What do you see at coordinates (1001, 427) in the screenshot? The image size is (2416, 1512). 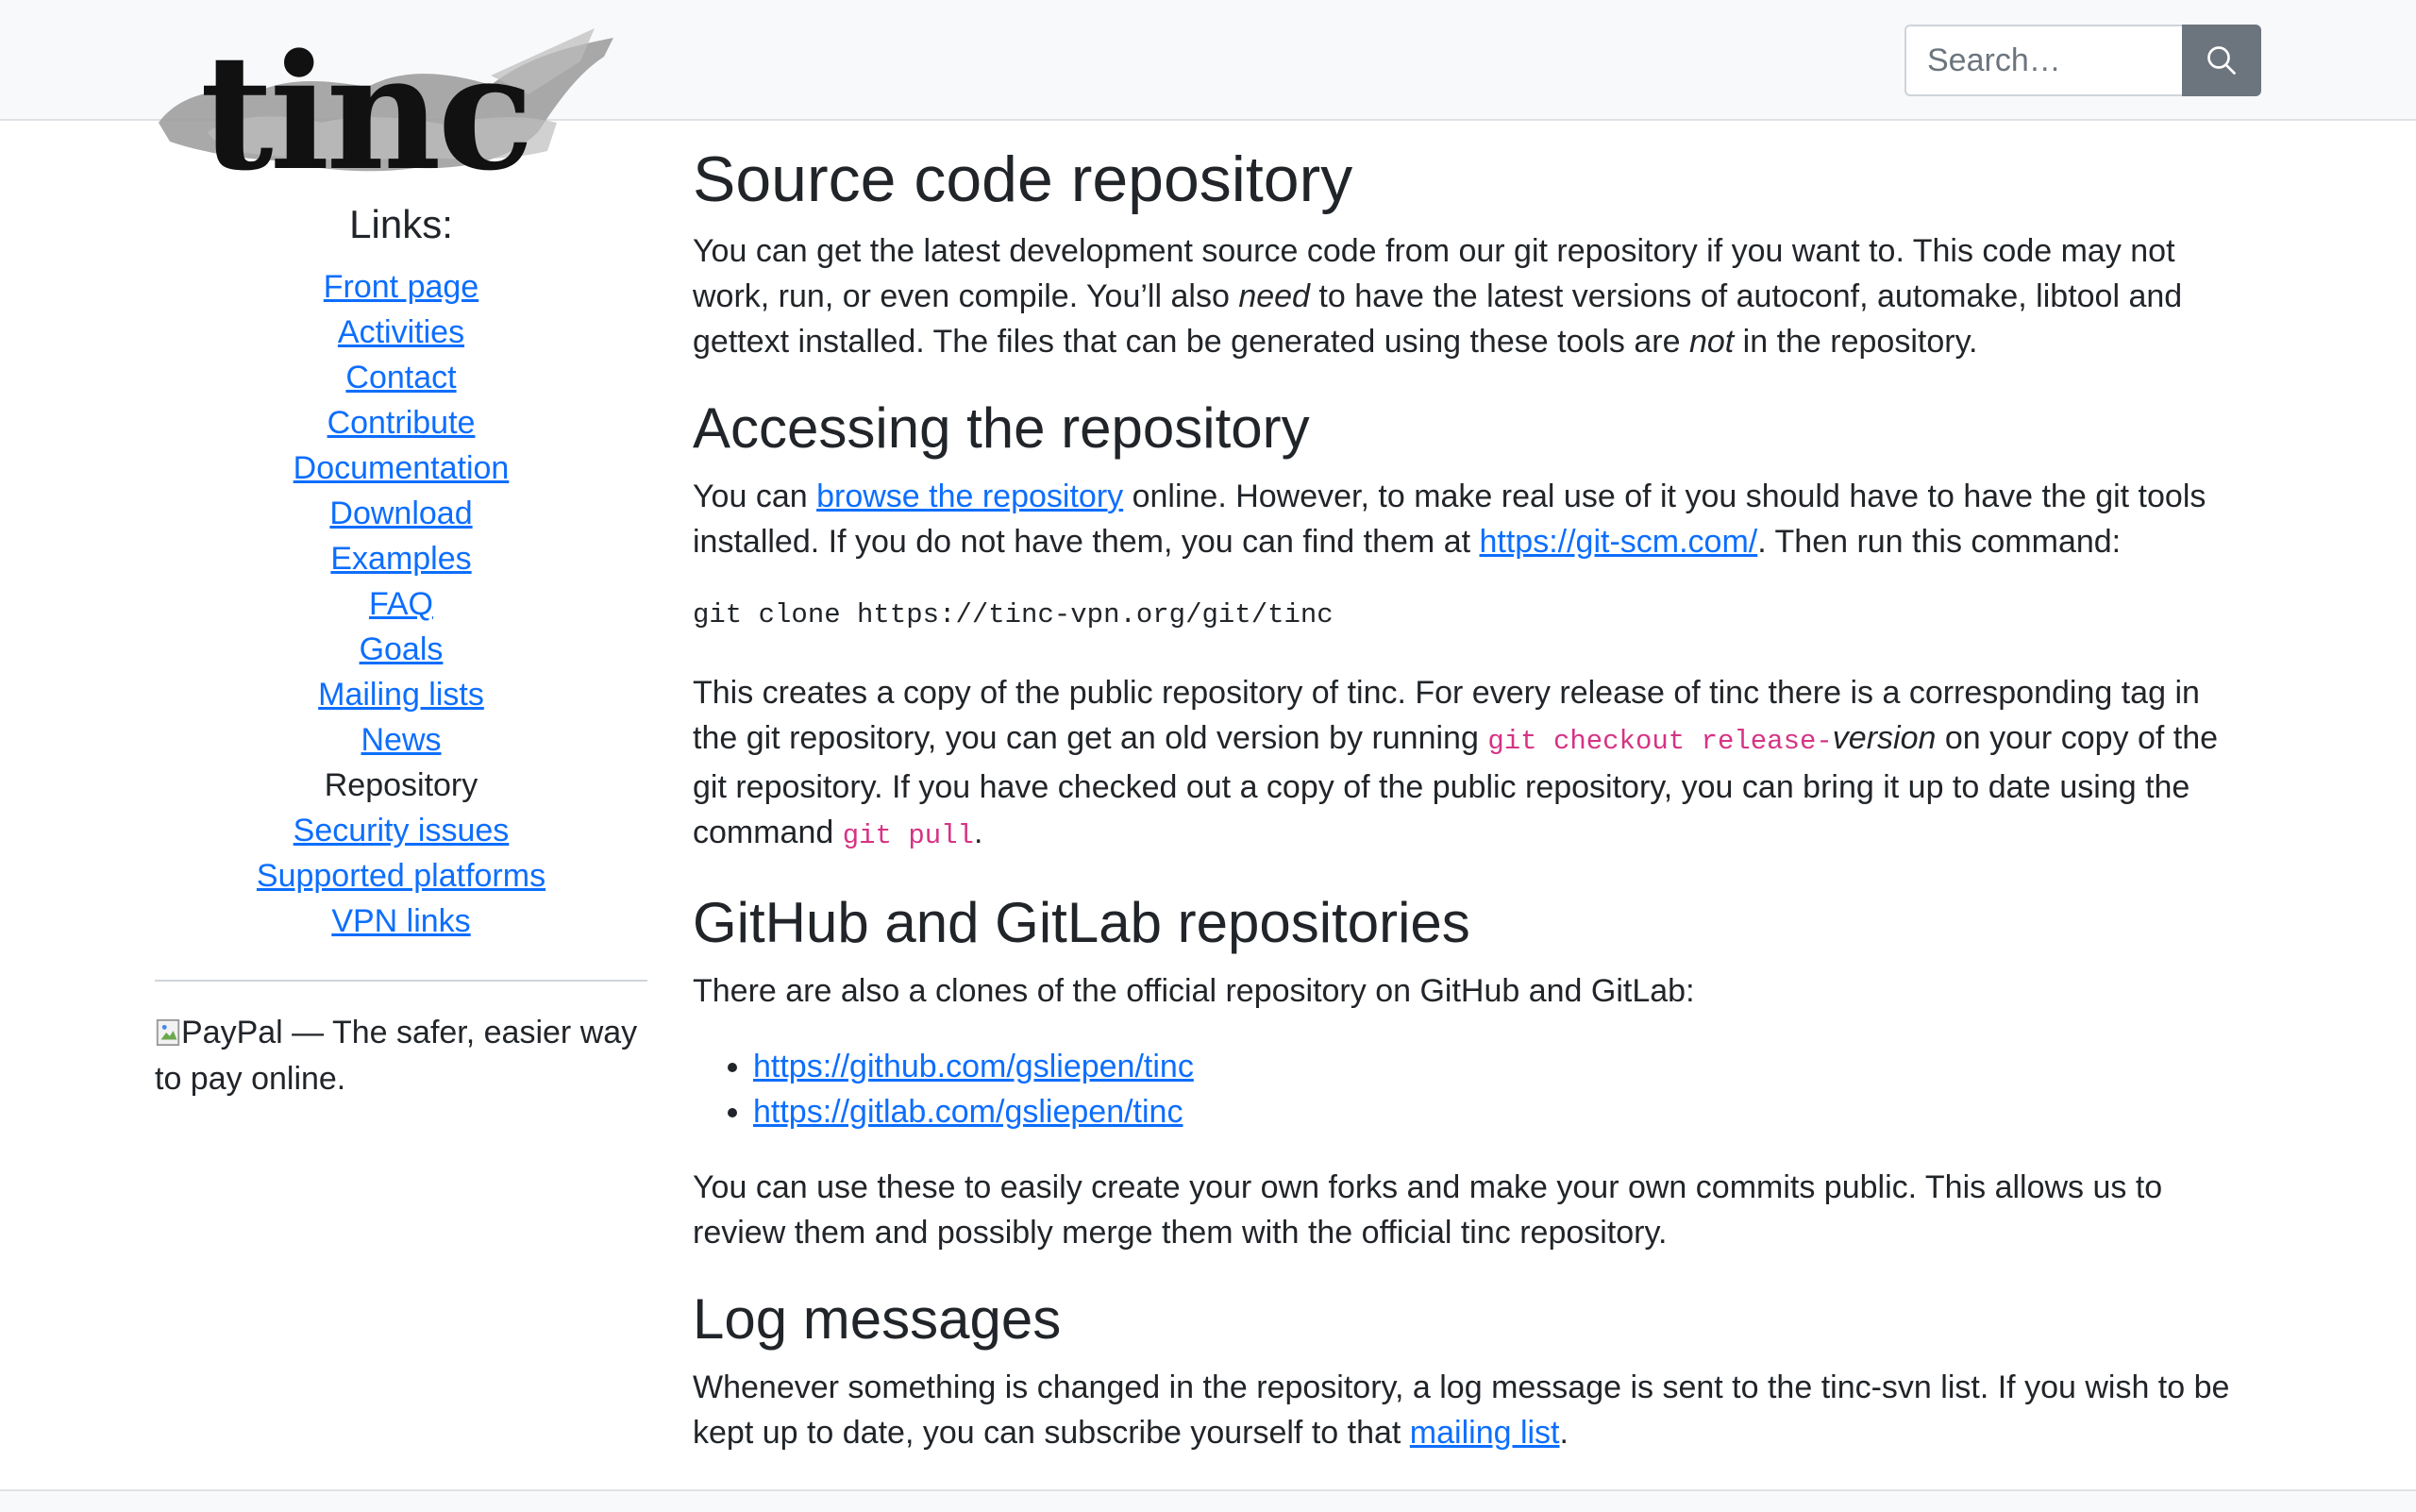 I see `section-heading-accessing: Accessing the repository` at bounding box center [1001, 427].